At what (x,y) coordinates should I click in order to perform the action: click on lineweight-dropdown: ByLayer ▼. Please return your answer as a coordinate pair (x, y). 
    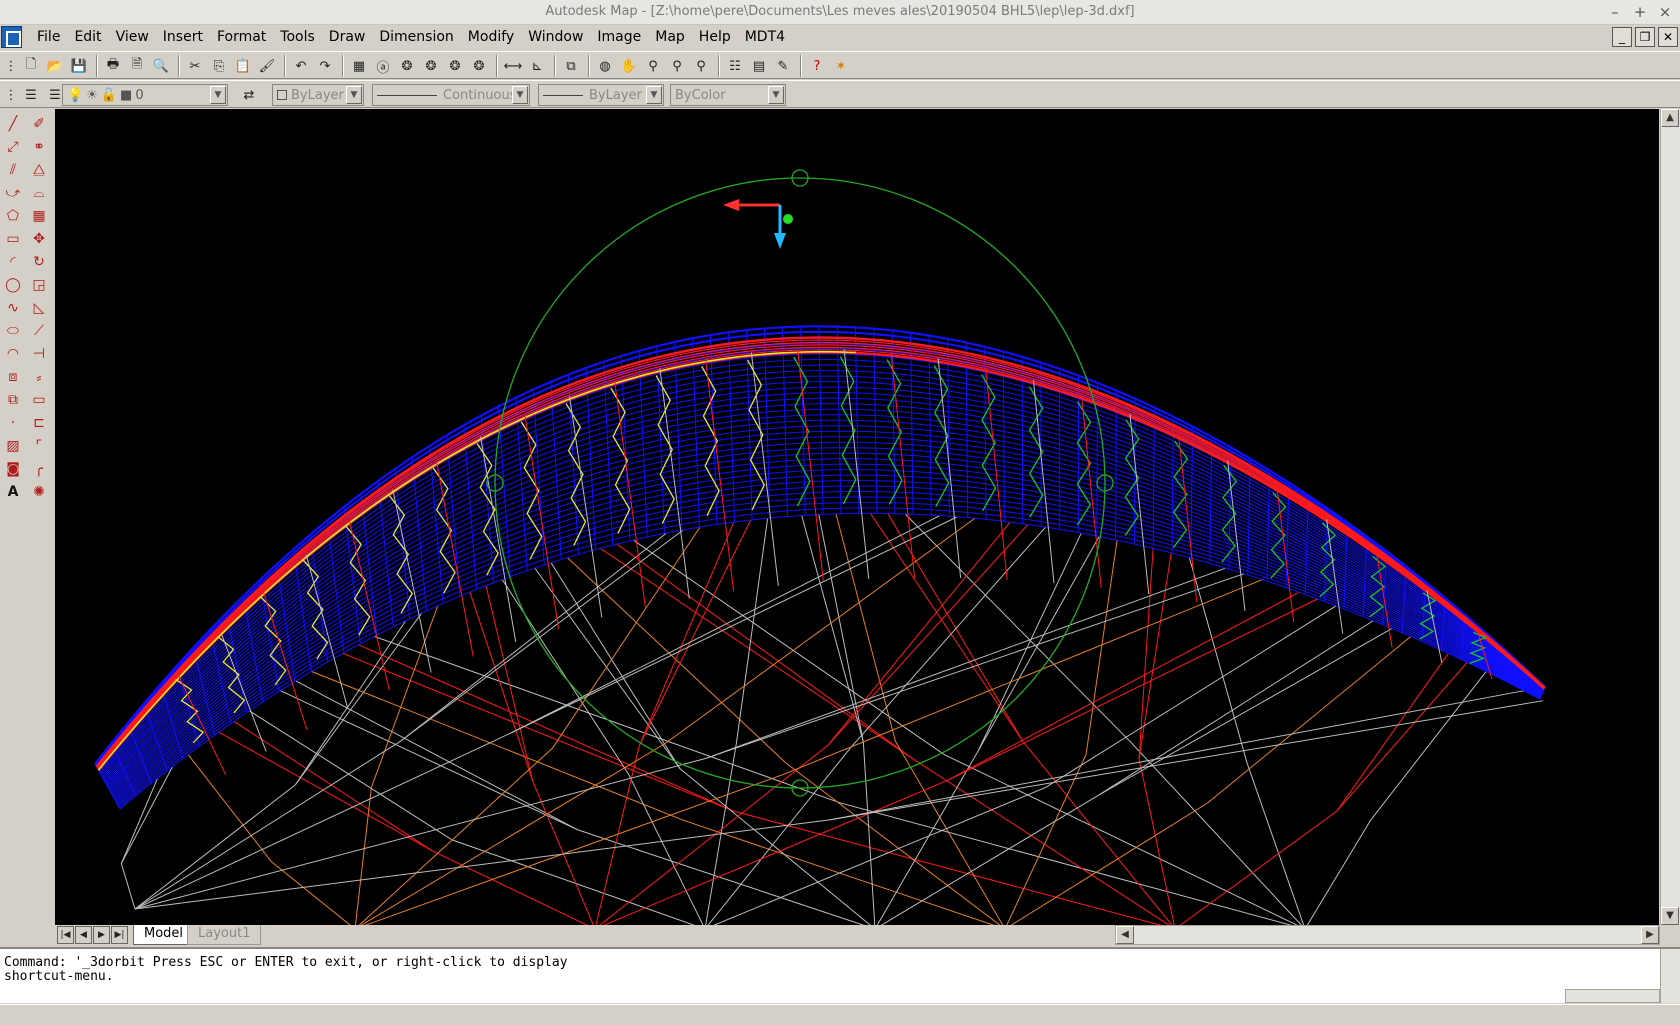
    Looking at the image, I should click on (601, 95).